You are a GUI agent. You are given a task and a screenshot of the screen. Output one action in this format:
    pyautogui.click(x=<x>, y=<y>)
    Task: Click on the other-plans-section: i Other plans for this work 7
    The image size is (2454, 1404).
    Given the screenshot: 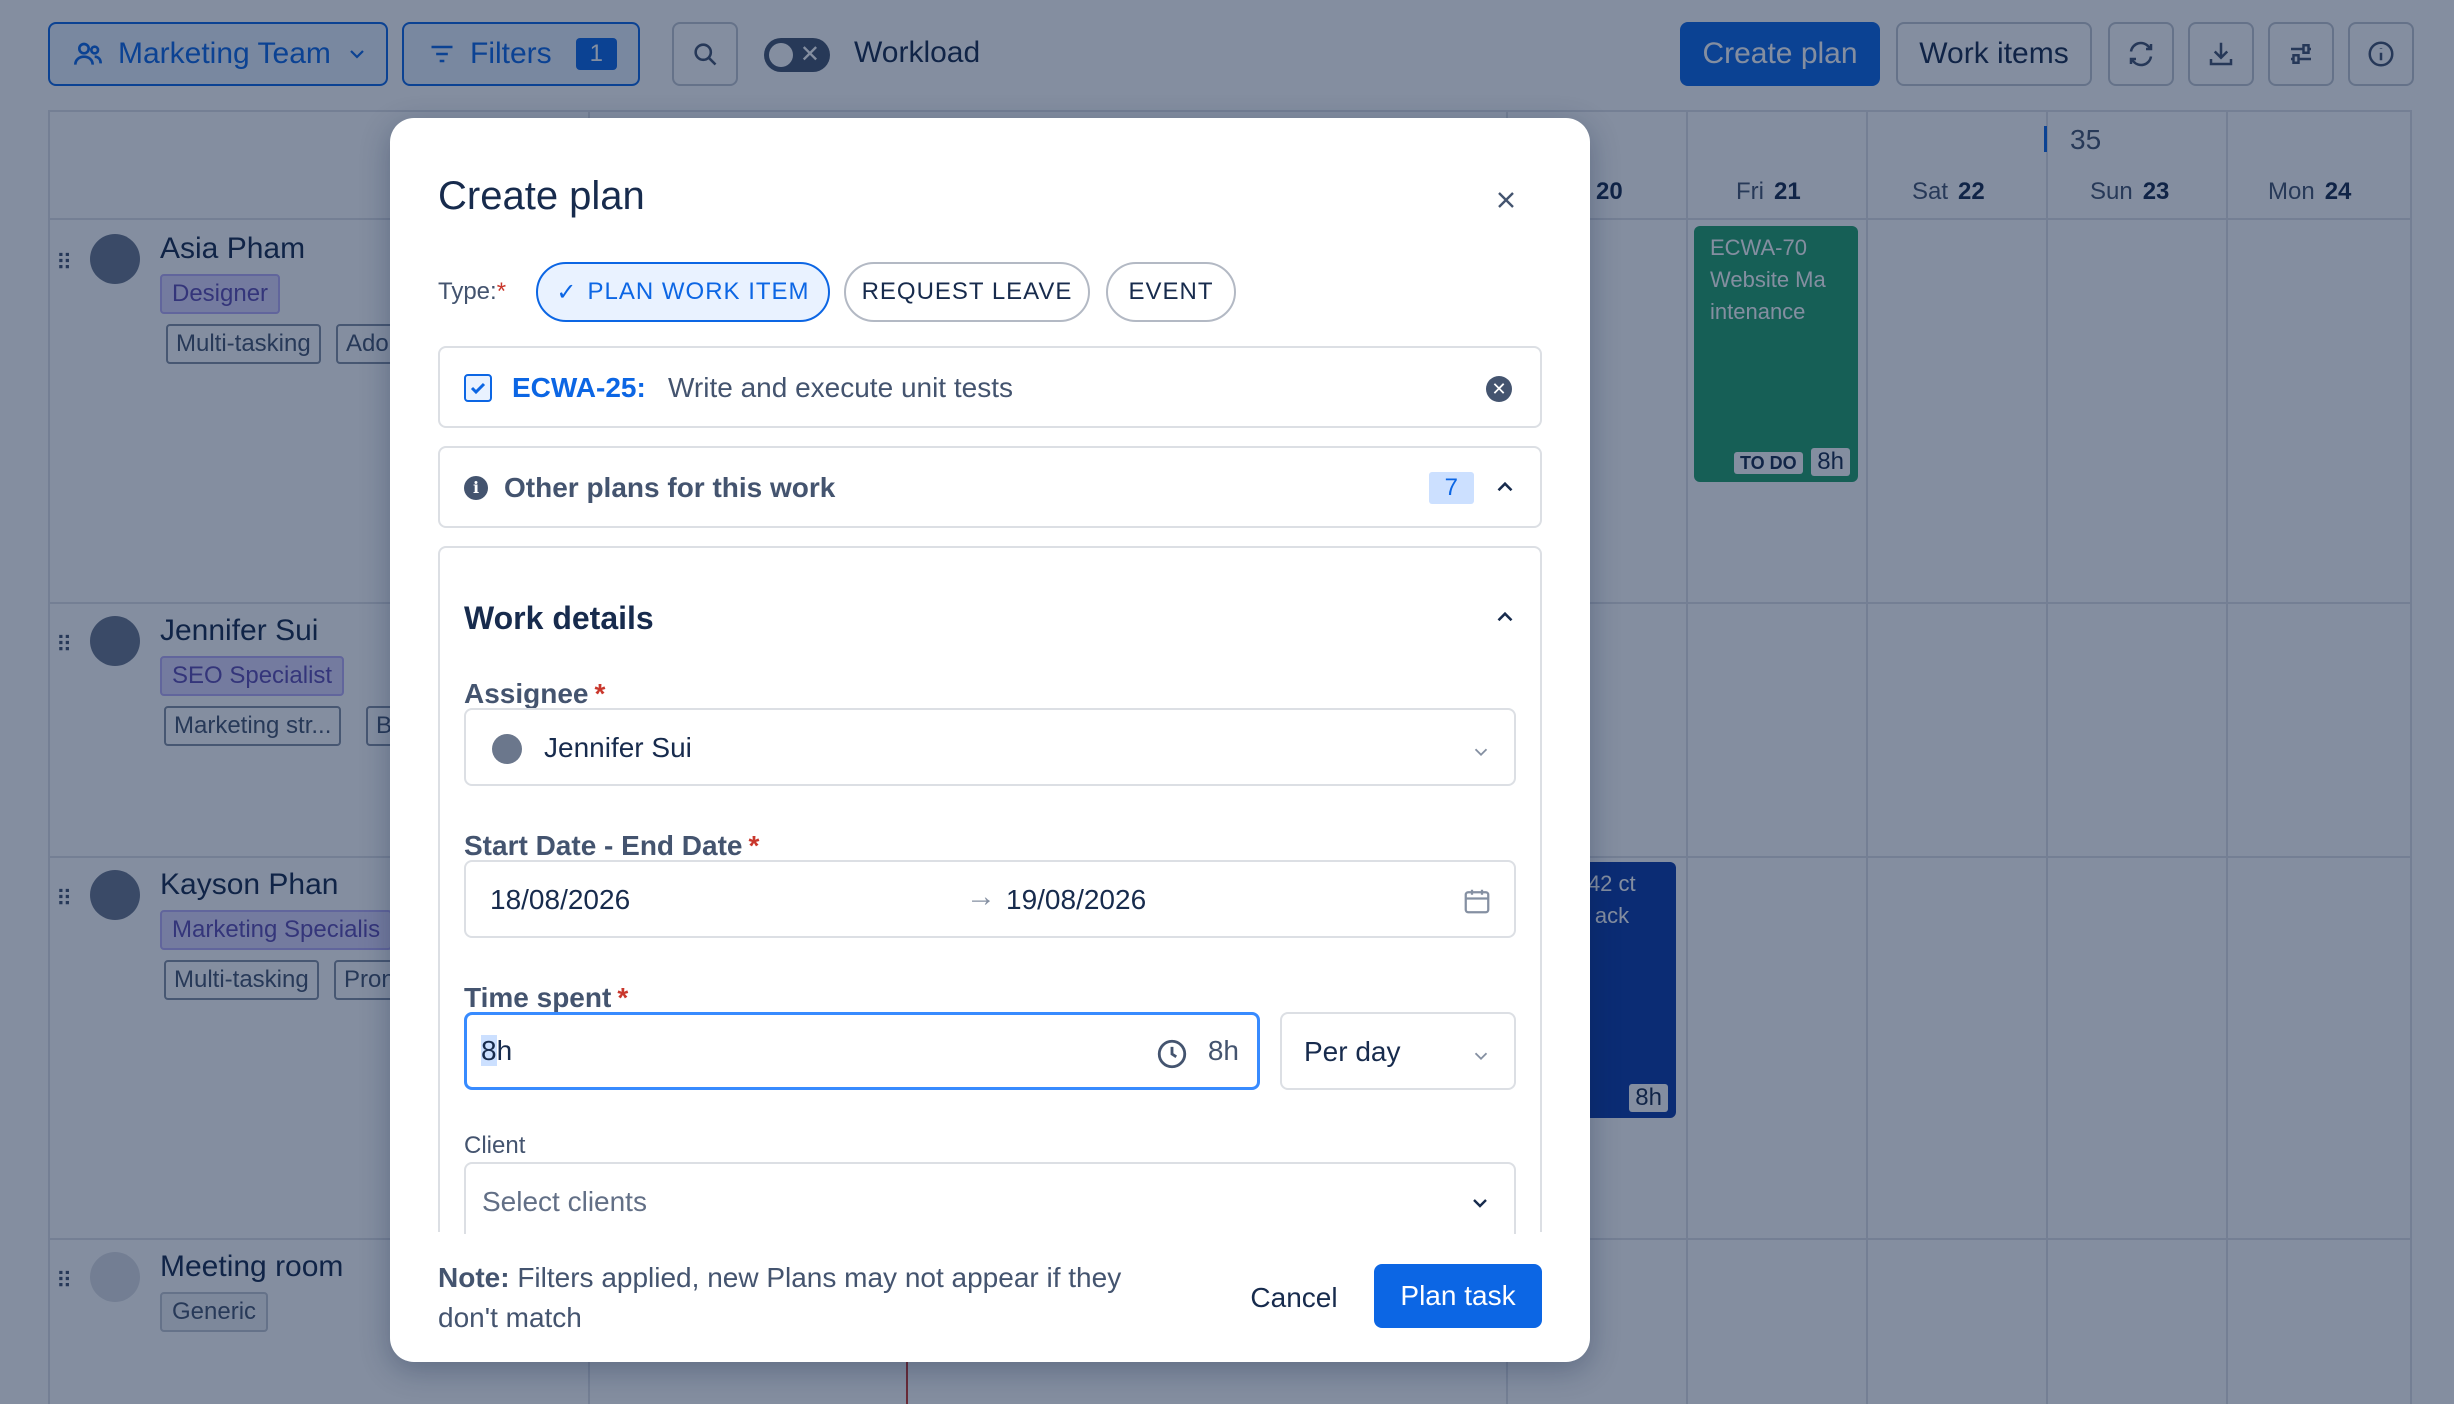 What is the action you would take?
    pyautogui.click(x=990, y=487)
    